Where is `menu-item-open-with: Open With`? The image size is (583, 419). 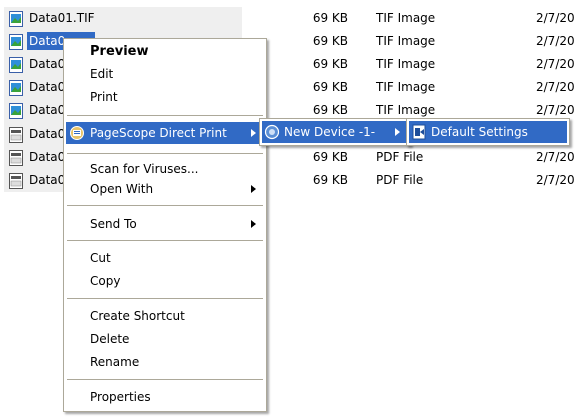
menu-item-open-with: Open With is located at coordinates (165, 189).